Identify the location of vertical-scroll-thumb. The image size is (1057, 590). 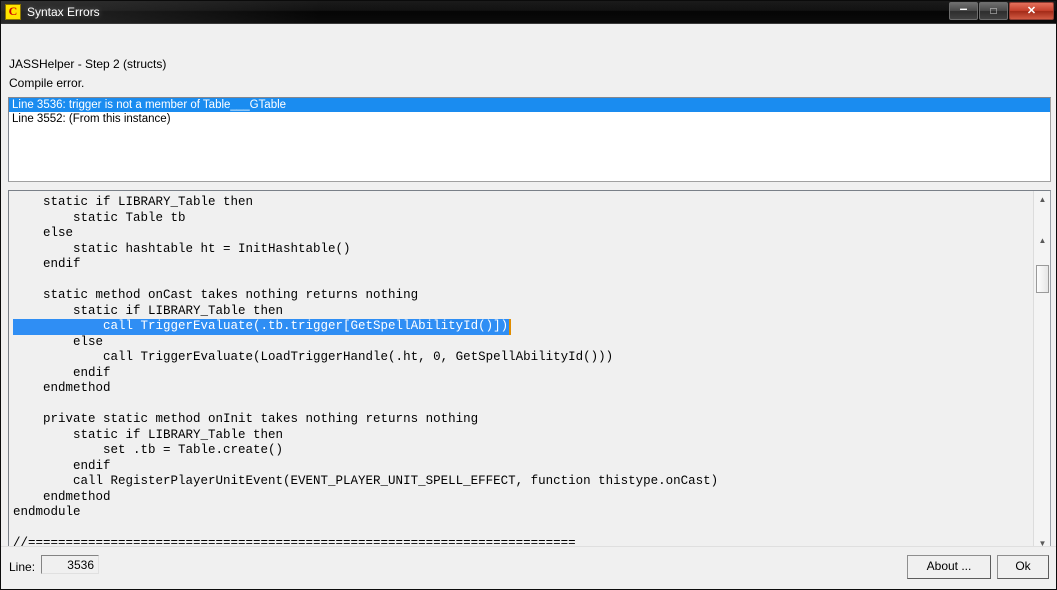
(1042, 279).